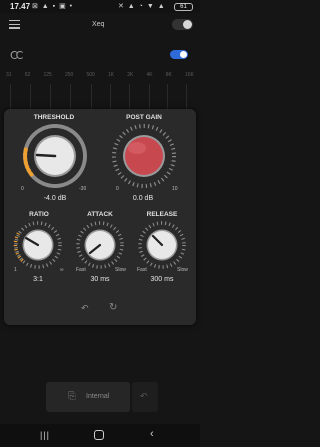 Image resolution: width=320 pixels, height=447 pixels. I want to click on post-gain-label: POST GAIN, so click(144, 117).